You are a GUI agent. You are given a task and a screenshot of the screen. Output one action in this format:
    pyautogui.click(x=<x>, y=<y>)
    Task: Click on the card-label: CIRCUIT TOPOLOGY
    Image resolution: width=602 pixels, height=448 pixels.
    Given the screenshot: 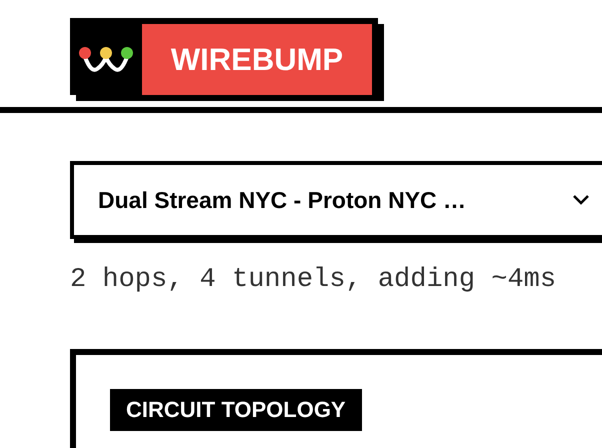 What is the action you would take?
    pyautogui.click(x=236, y=410)
    